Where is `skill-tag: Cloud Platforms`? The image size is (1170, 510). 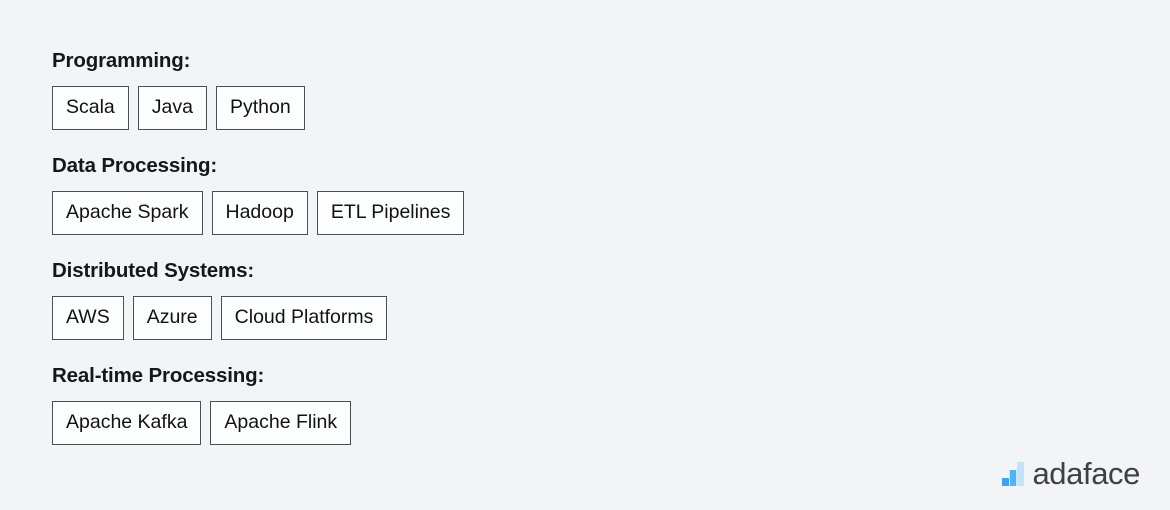 skill-tag: Cloud Platforms is located at coordinates (304, 318).